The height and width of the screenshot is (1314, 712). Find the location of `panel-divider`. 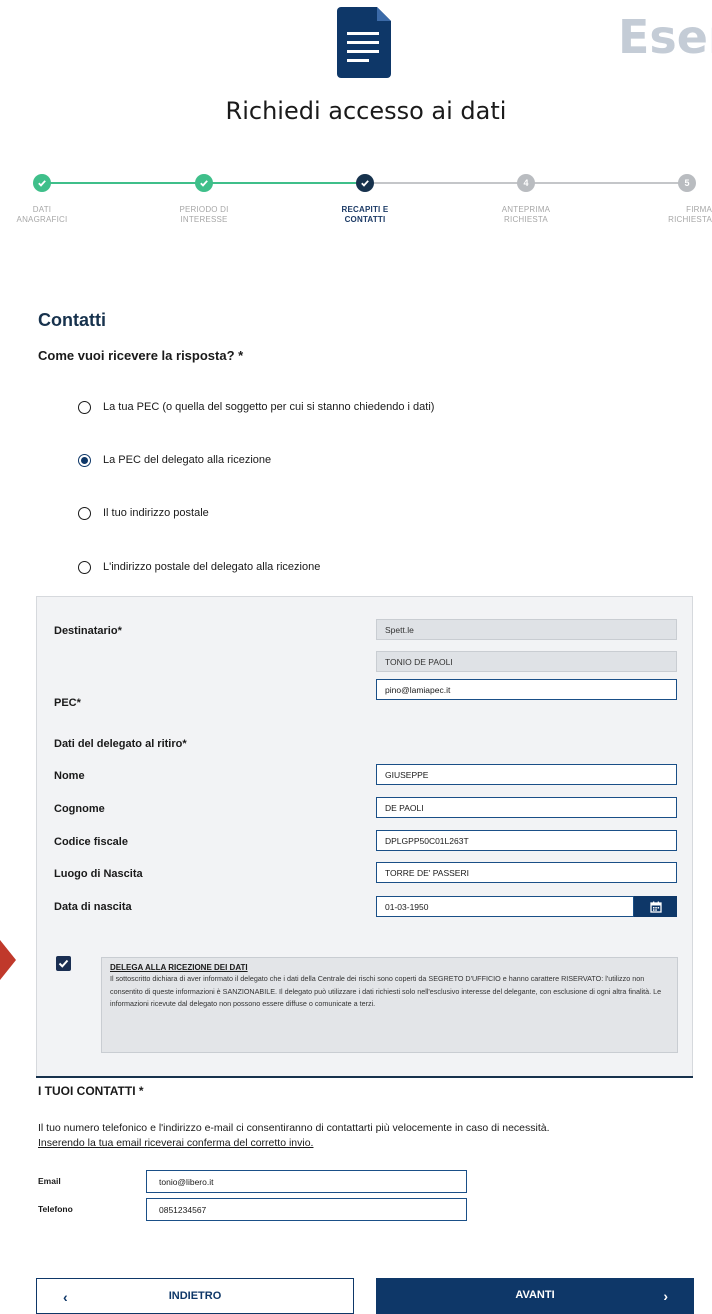

panel-divider is located at coordinates (364, 1077).